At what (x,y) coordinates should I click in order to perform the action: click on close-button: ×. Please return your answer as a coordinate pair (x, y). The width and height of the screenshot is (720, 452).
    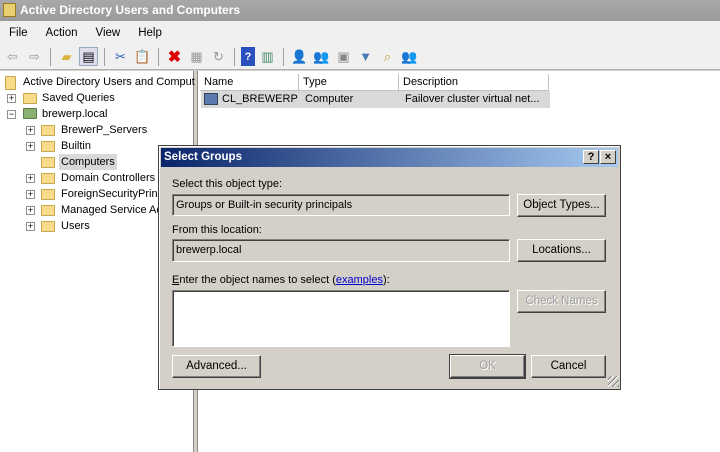
    Looking at the image, I should click on (608, 157).